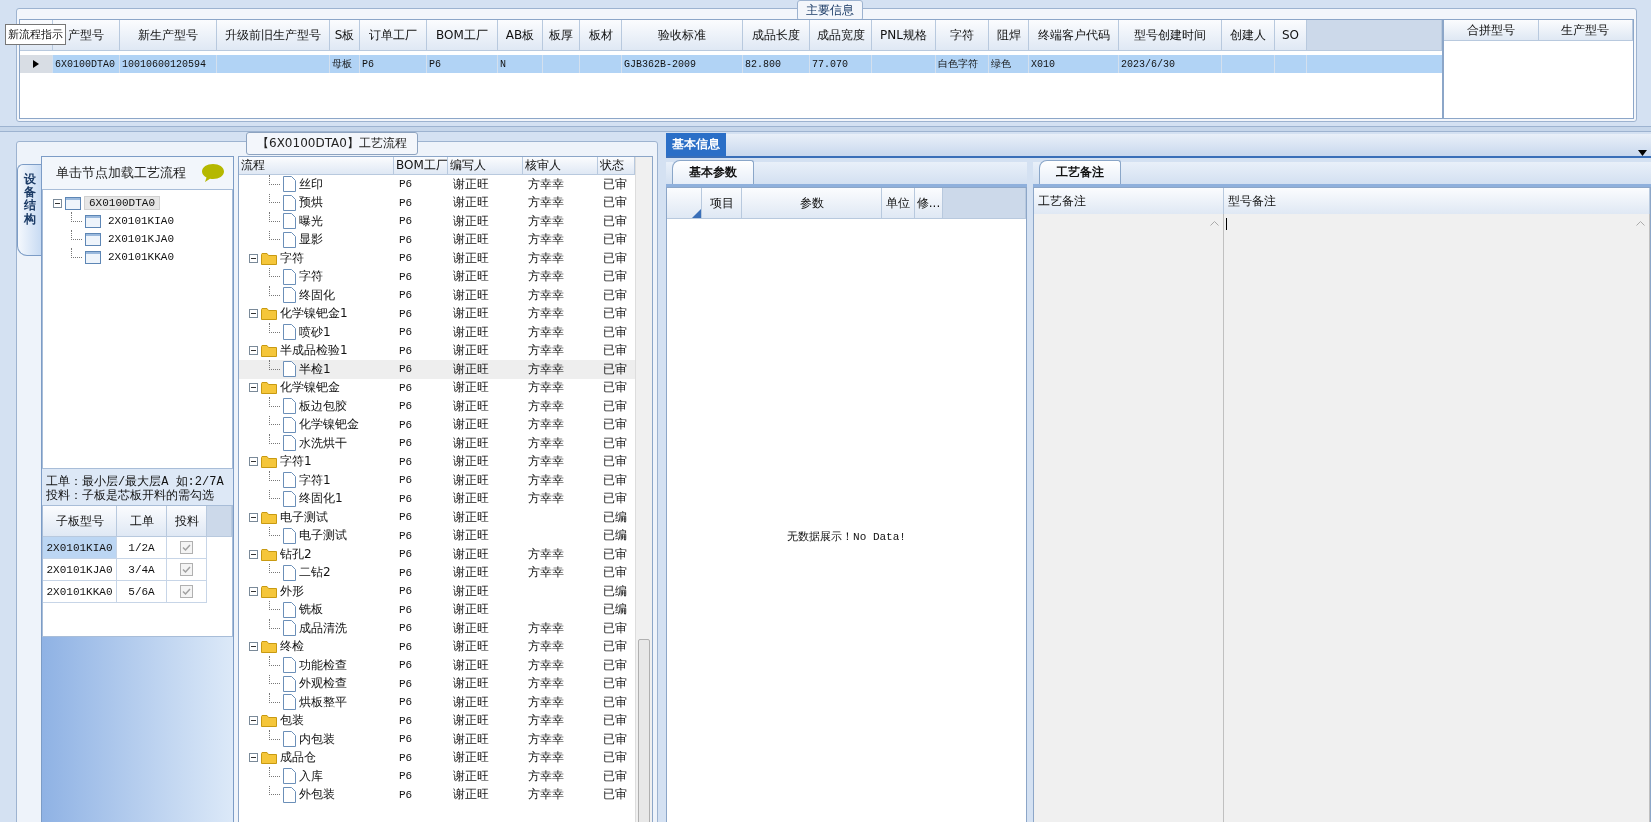 Image resolution: width=1651 pixels, height=822 pixels. Describe the element at coordinates (80, 521) in the screenshot. I see `column-header: 子板型号` at that location.